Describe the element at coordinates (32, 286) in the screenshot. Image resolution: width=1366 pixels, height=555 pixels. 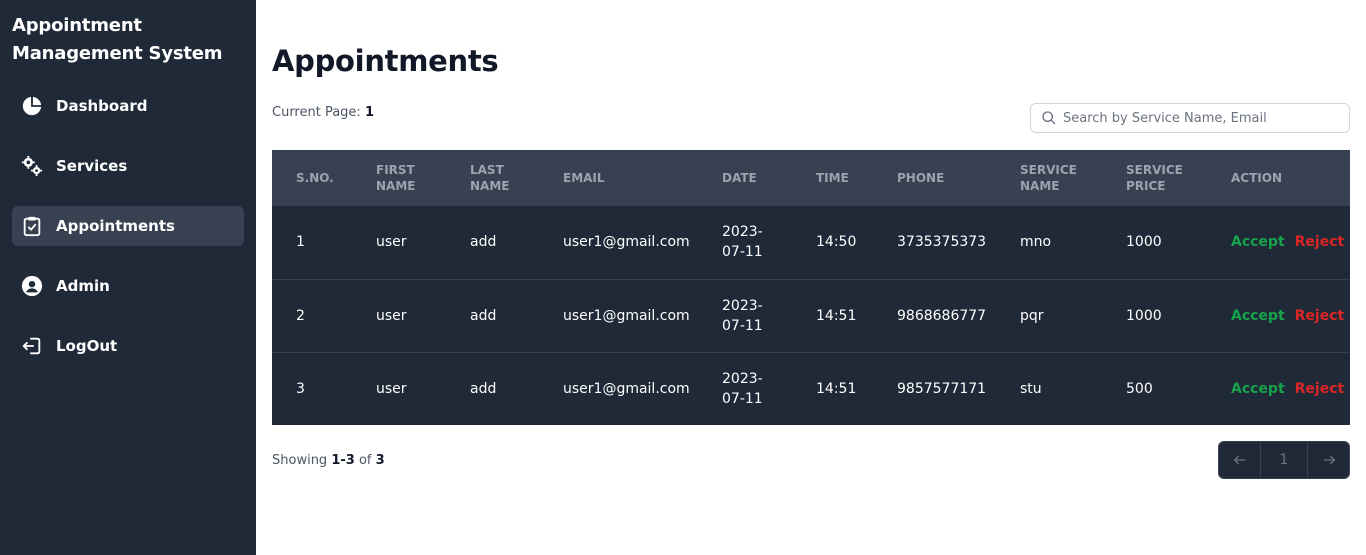
I see `user-circle-icon` at that location.